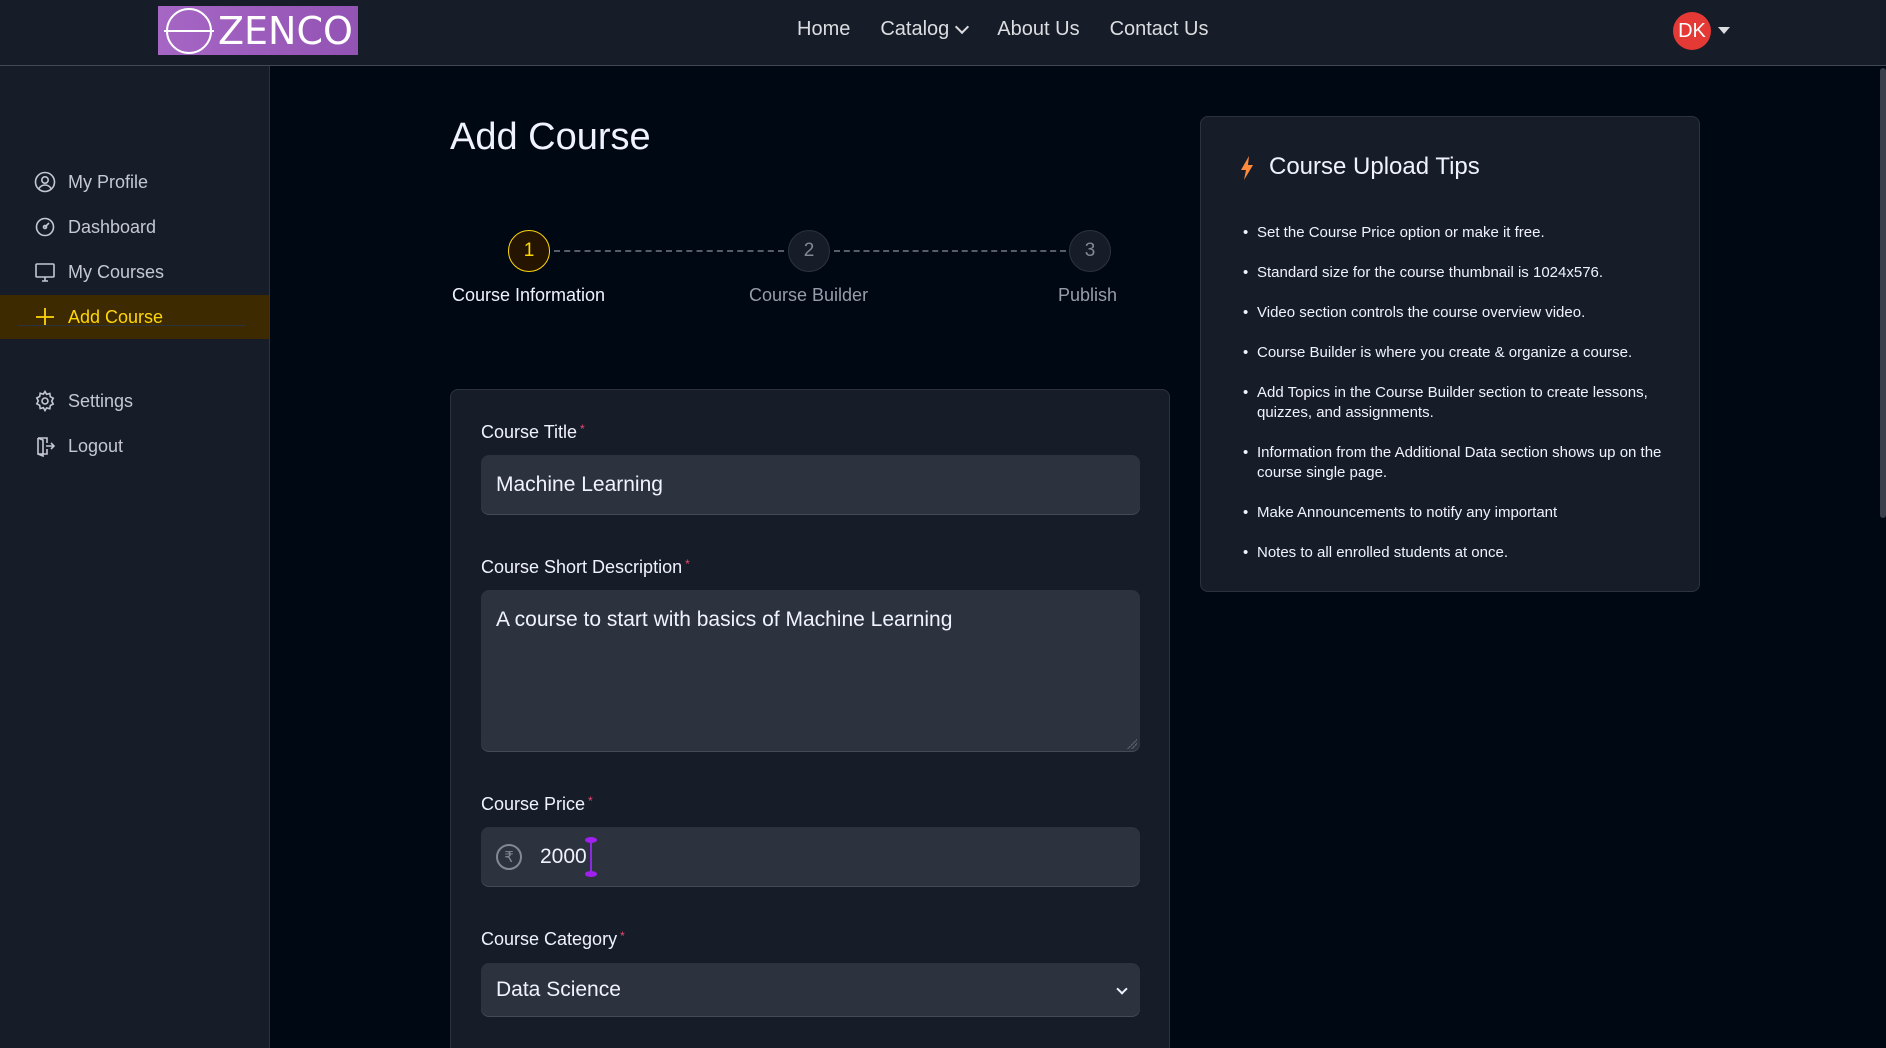 This screenshot has width=1886, height=1048. Describe the element at coordinates (810, 857) in the screenshot. I see `course-price-input: ₹ 2000` at that location.